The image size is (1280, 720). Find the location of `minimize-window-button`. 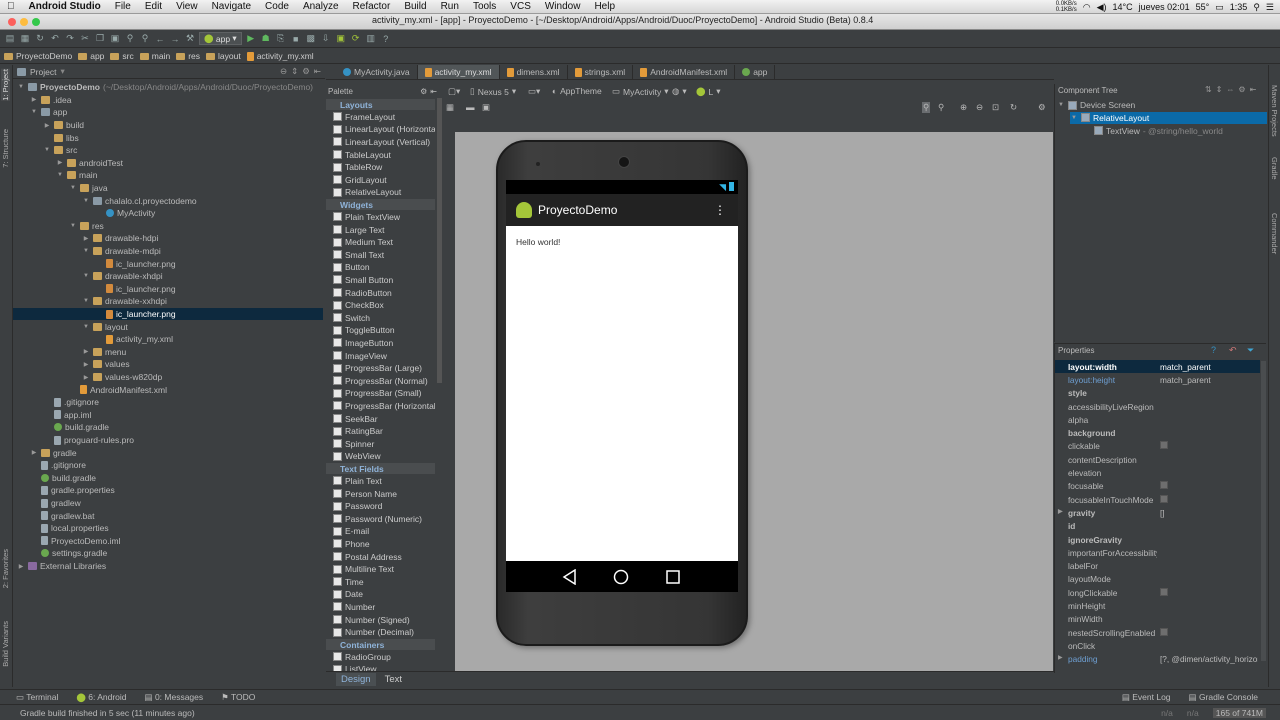

minimize-window-button is located at coordinates (24, 22).